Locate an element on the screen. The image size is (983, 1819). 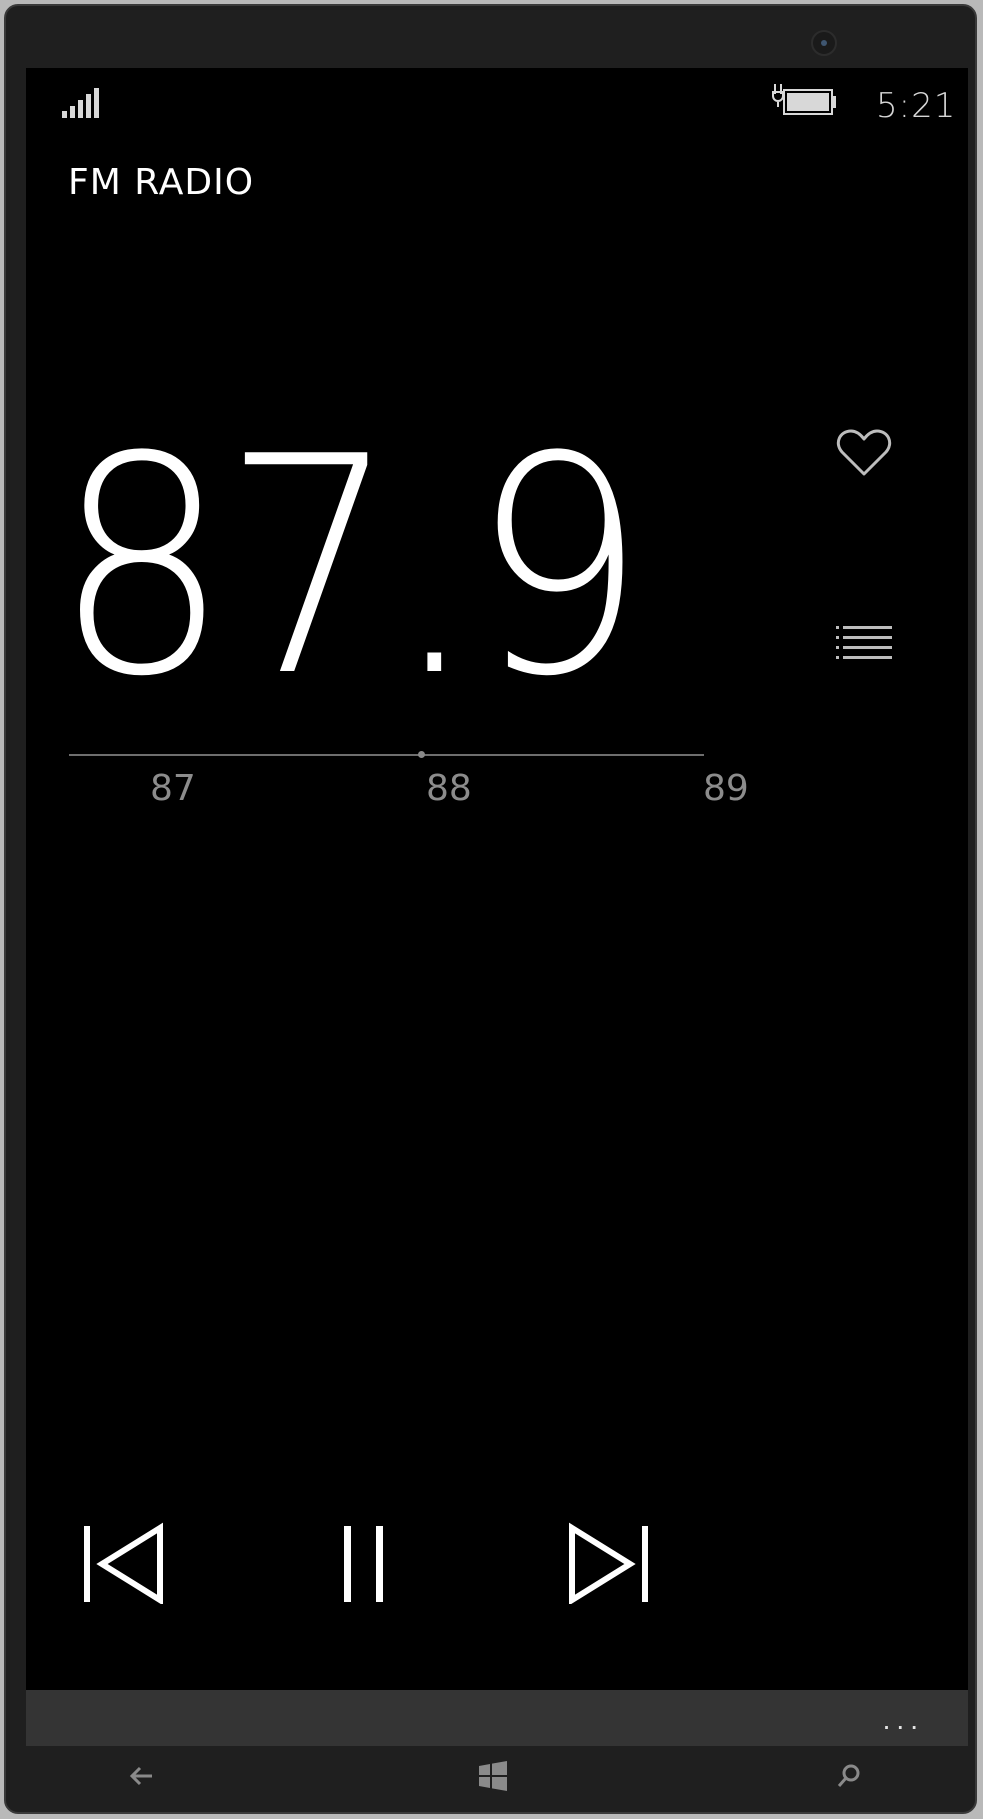
tuning-dial is located at coordinates (386, 755).